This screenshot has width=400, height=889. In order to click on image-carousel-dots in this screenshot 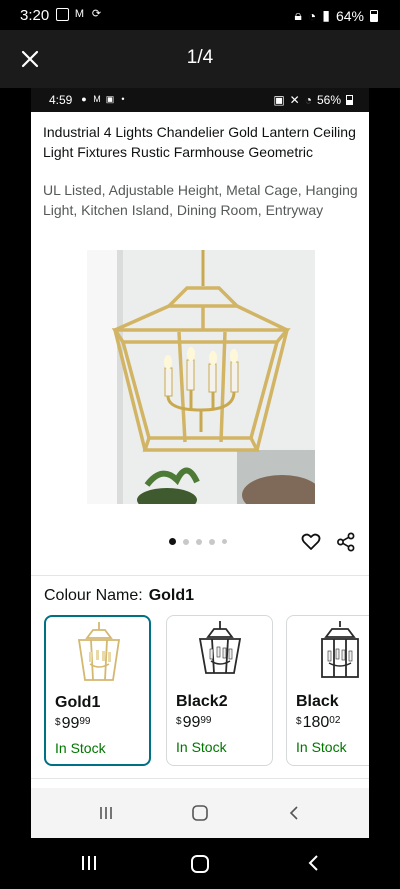, I will do `click(198, 541)`.